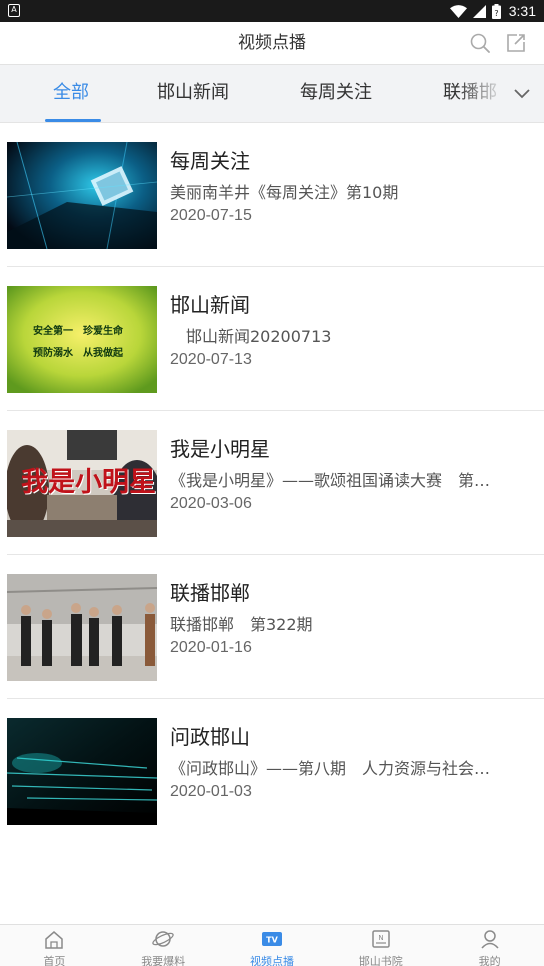  I want to click on svg-text: N, so click(380, 938).